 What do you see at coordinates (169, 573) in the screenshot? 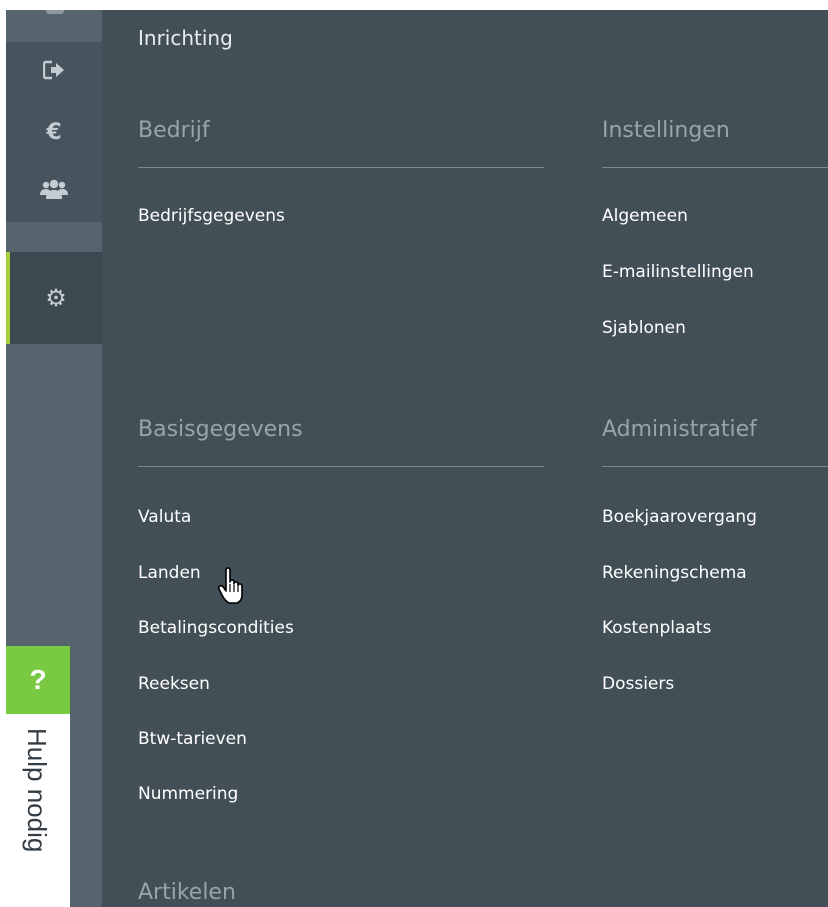
I see `menu-link-landen: Landen` at bounding box center [169, 573].